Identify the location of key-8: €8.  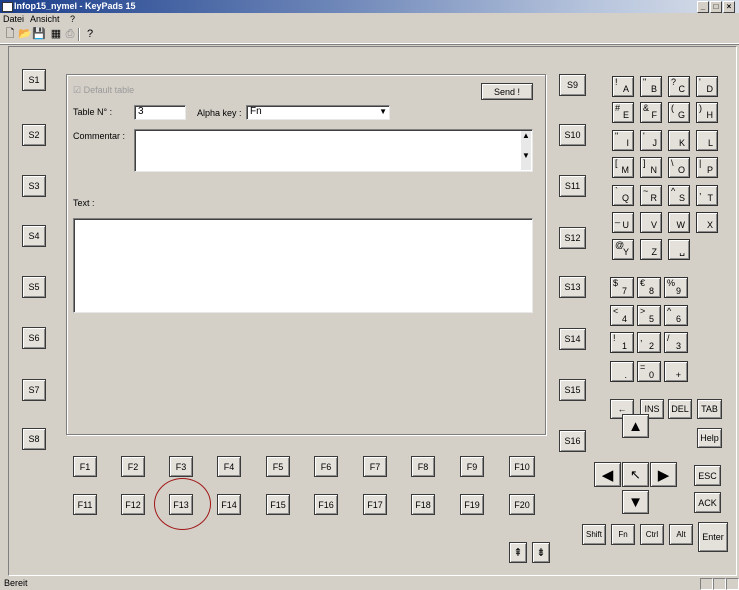
(649, 287).